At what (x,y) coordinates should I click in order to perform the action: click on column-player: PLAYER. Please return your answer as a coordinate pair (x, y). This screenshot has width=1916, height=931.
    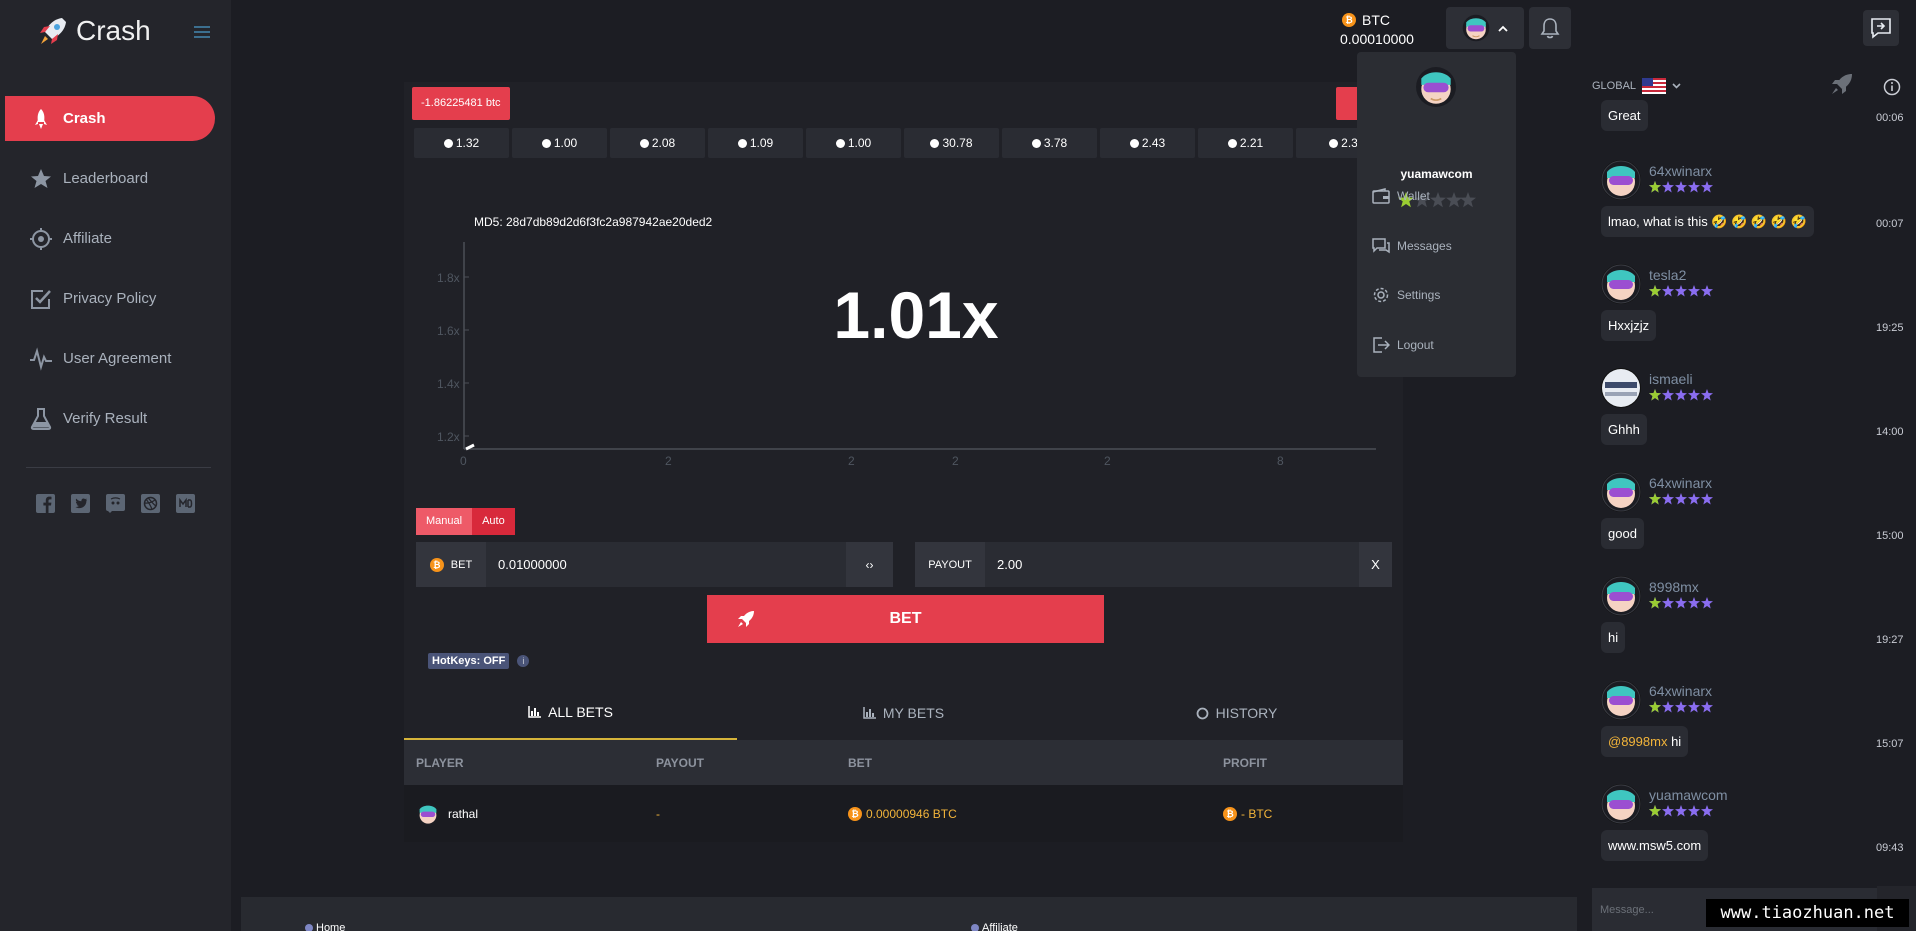
    Looking at the image, I should click on (440, 762).